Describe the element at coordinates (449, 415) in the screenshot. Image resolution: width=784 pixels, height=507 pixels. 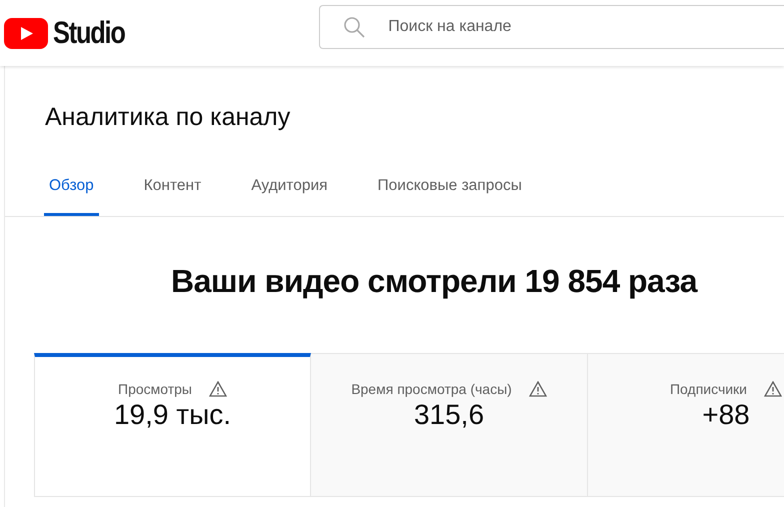
I see `metric-value: 315,6` at that location.